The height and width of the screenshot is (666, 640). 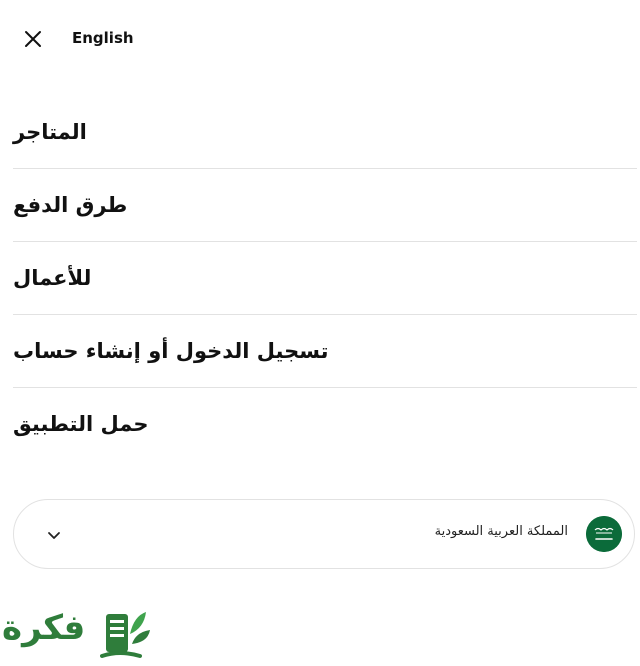 What do you see at coordinates (501, 531) in the screenshot?
I see `country-name: المملكة العربية السعودية` at bounding box center [501, 531].